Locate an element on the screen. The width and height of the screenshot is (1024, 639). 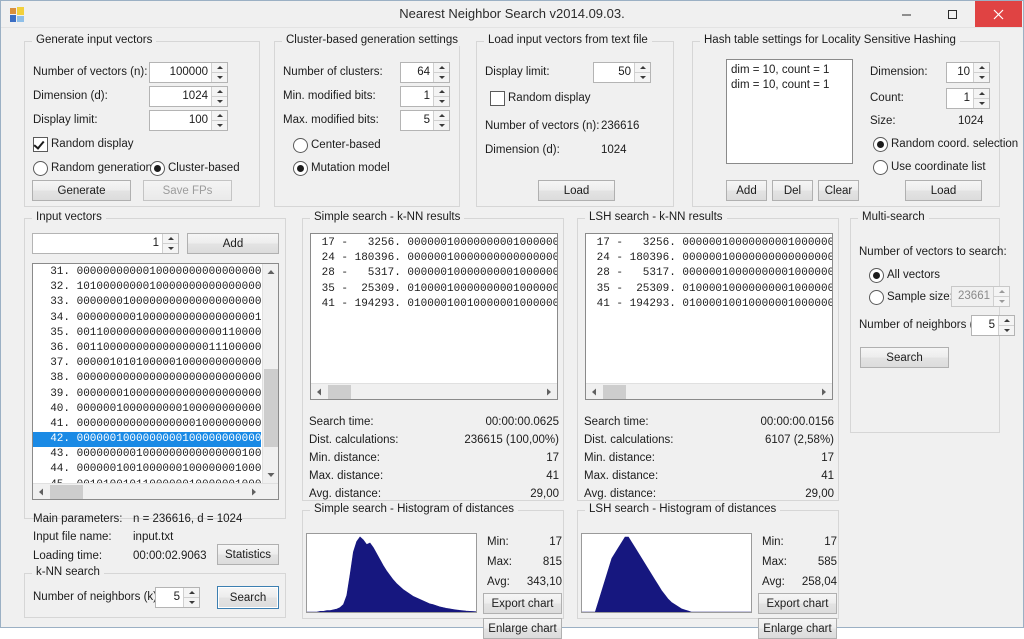
random-generation-radio: Random generation is located at coordinates (92, 168).